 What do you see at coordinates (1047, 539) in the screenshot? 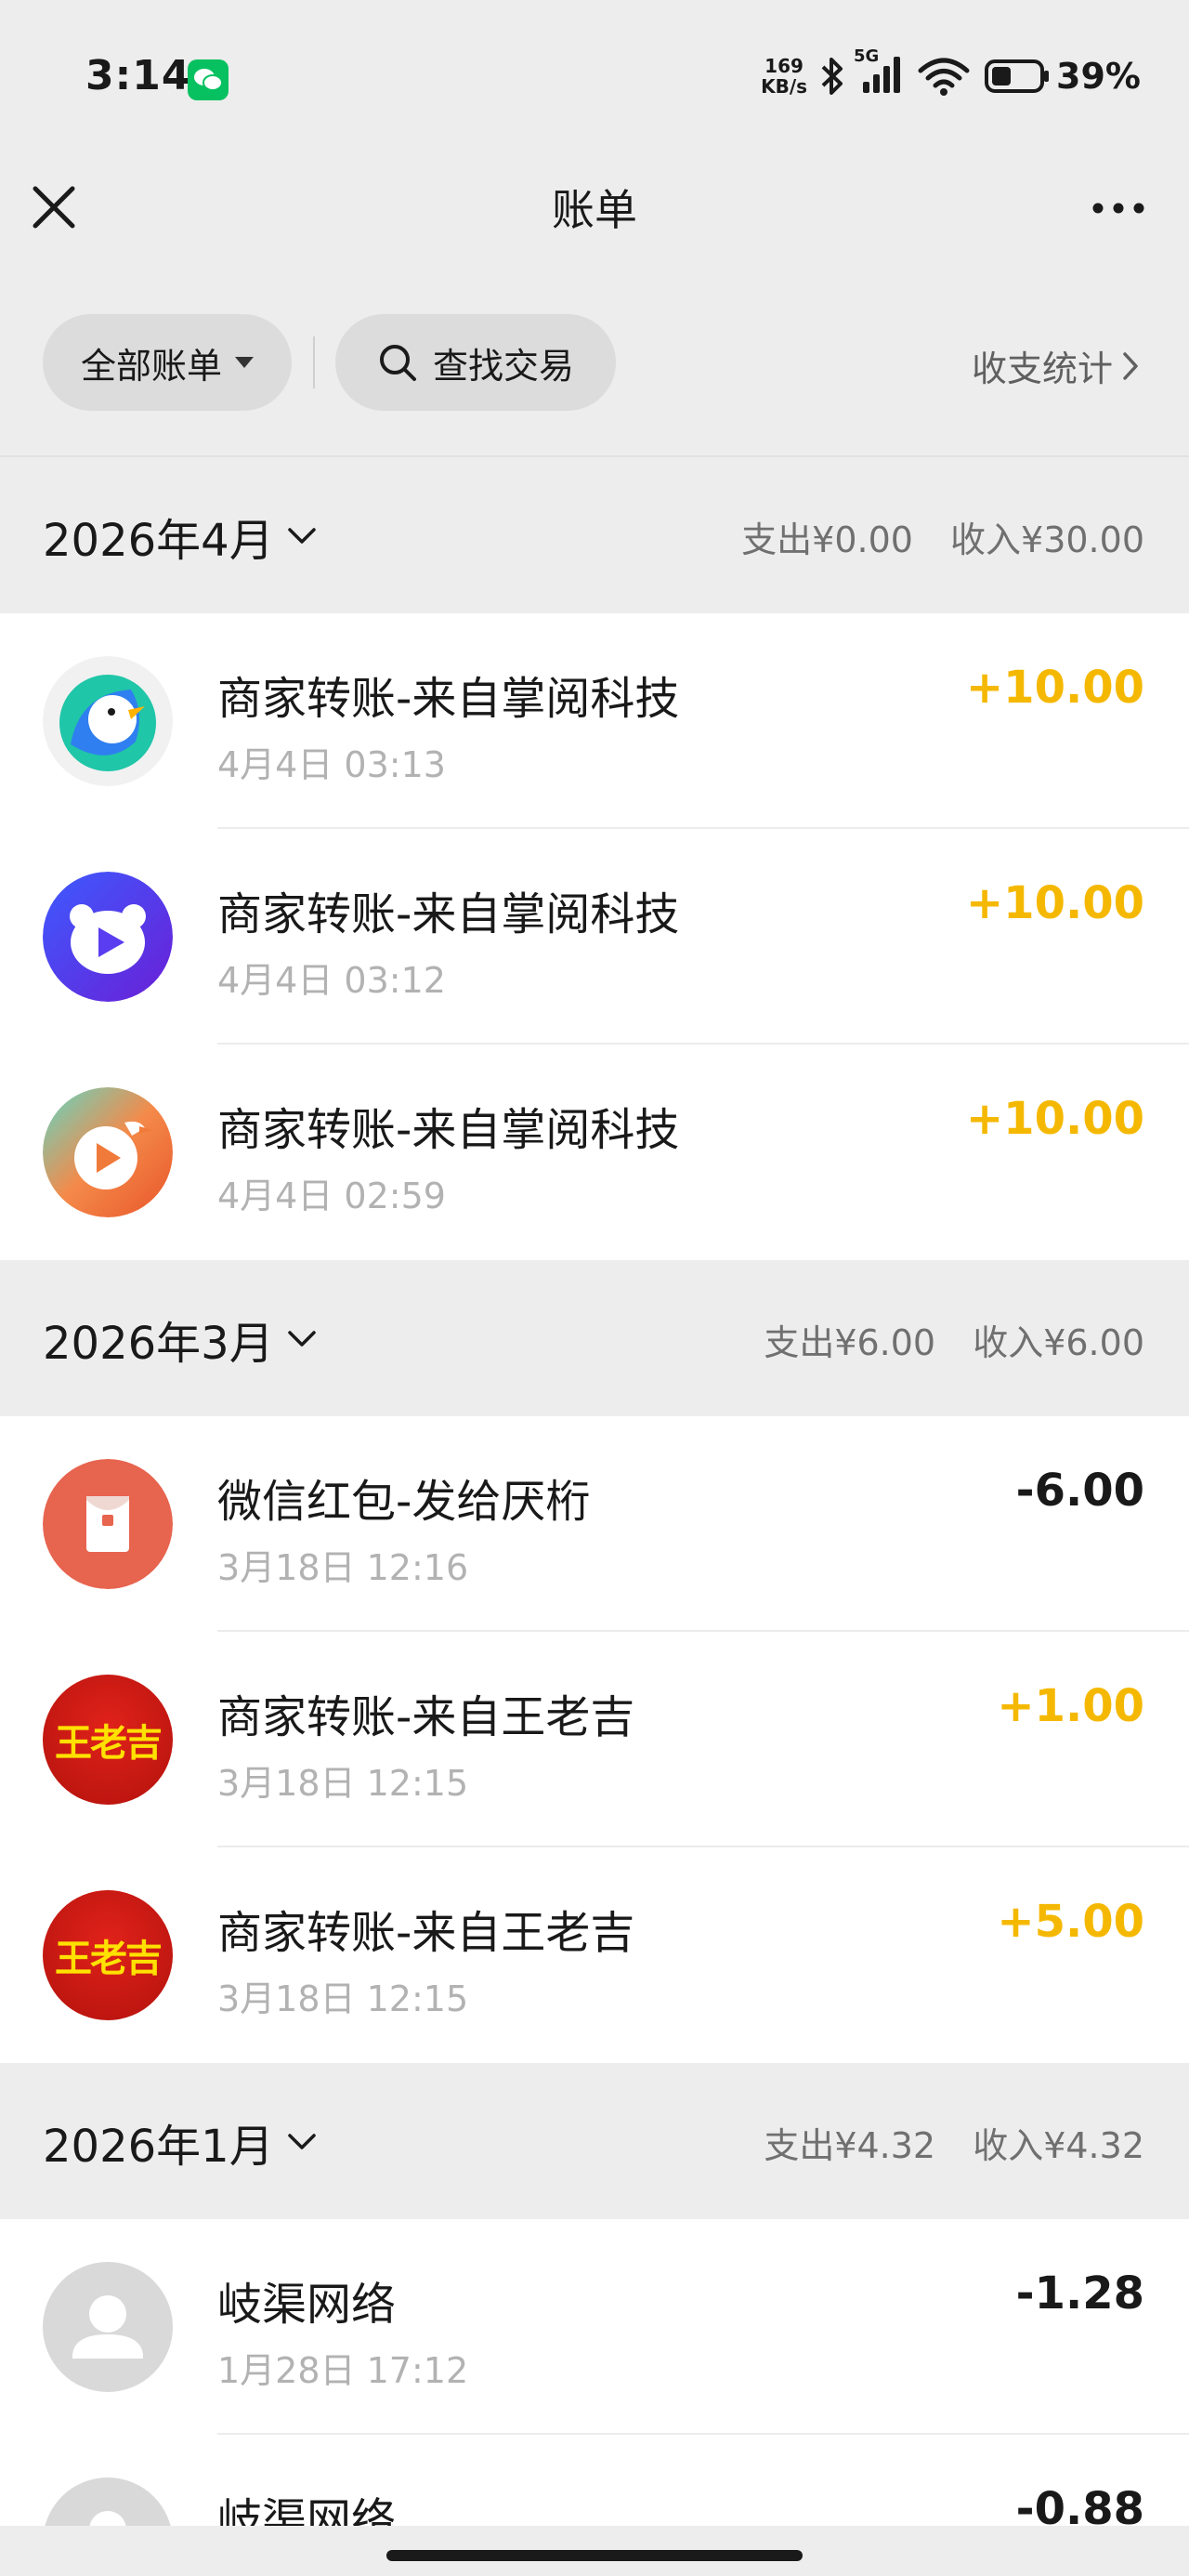
I see `month-income-total: 收入¥30.00` at bounding box center [1047, 539].